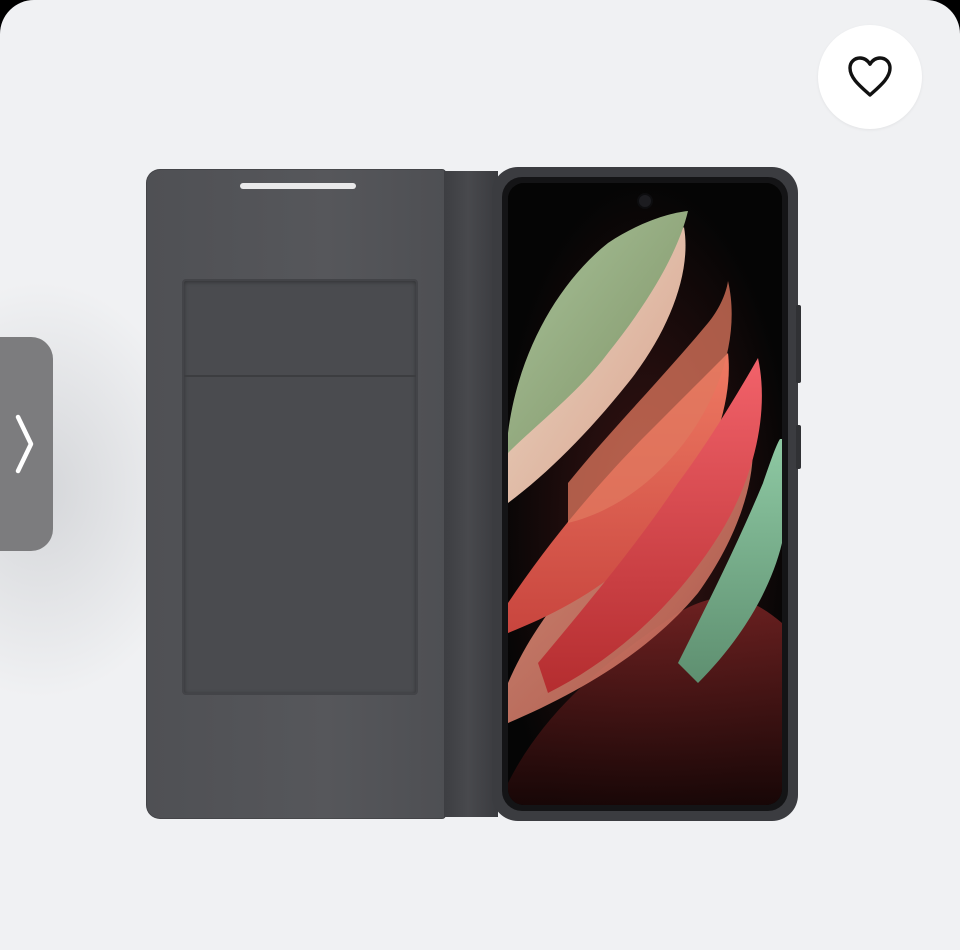 The height and width of the screenshot is (950, 960). I want to click on favorite-button, so click(870, 77).